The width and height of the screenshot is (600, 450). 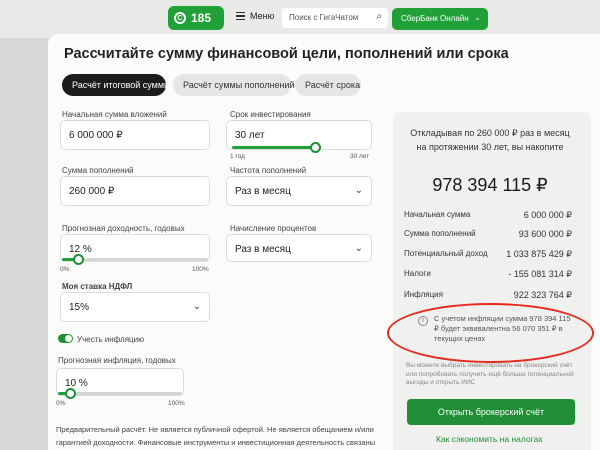 I want to click on yield-slider-handle, so click(x=78, y=259).